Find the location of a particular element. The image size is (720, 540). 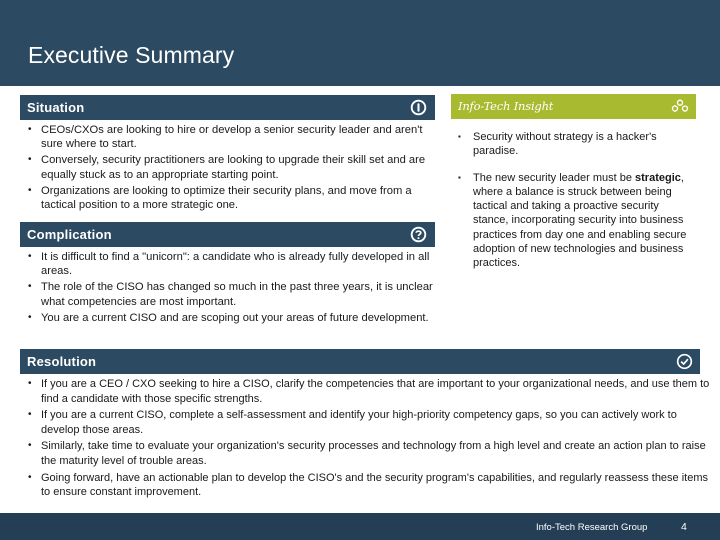

resolution-header: Resolution is located at coordinates (360, 361).